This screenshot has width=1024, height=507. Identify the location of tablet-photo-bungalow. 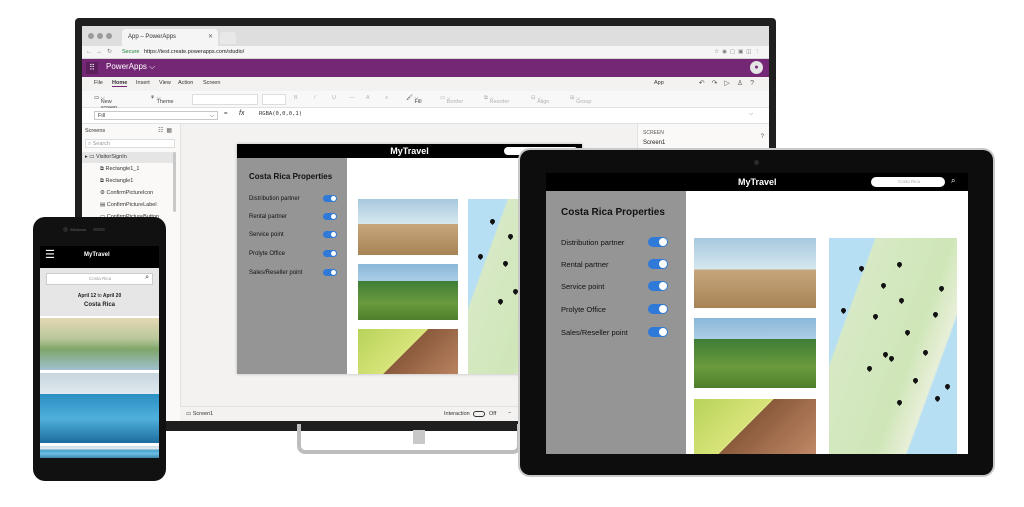
(755, 353).